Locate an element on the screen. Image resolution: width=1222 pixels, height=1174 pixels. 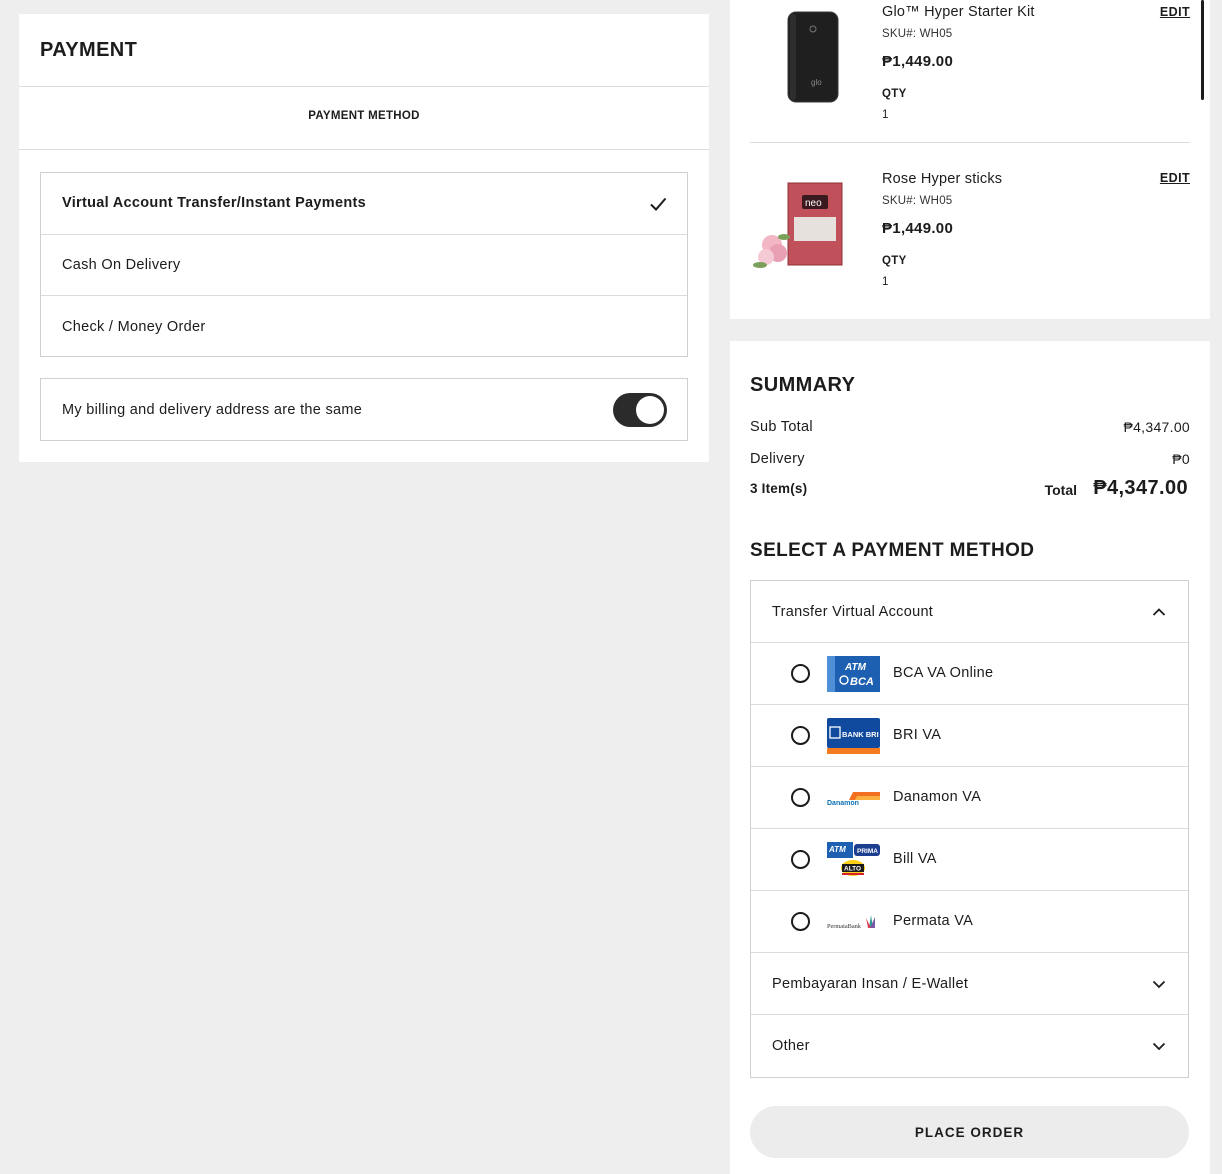
atm-bersama-prima-alto-logo: ATM PRIMA ALTO is located at coordinates (853, 860).